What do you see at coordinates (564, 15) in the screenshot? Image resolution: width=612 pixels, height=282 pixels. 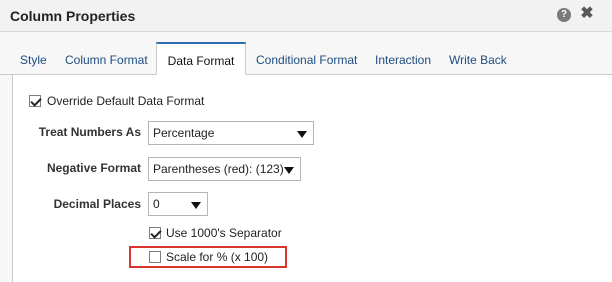 I see `help-icon: ?` at bounding box center [564, 15].